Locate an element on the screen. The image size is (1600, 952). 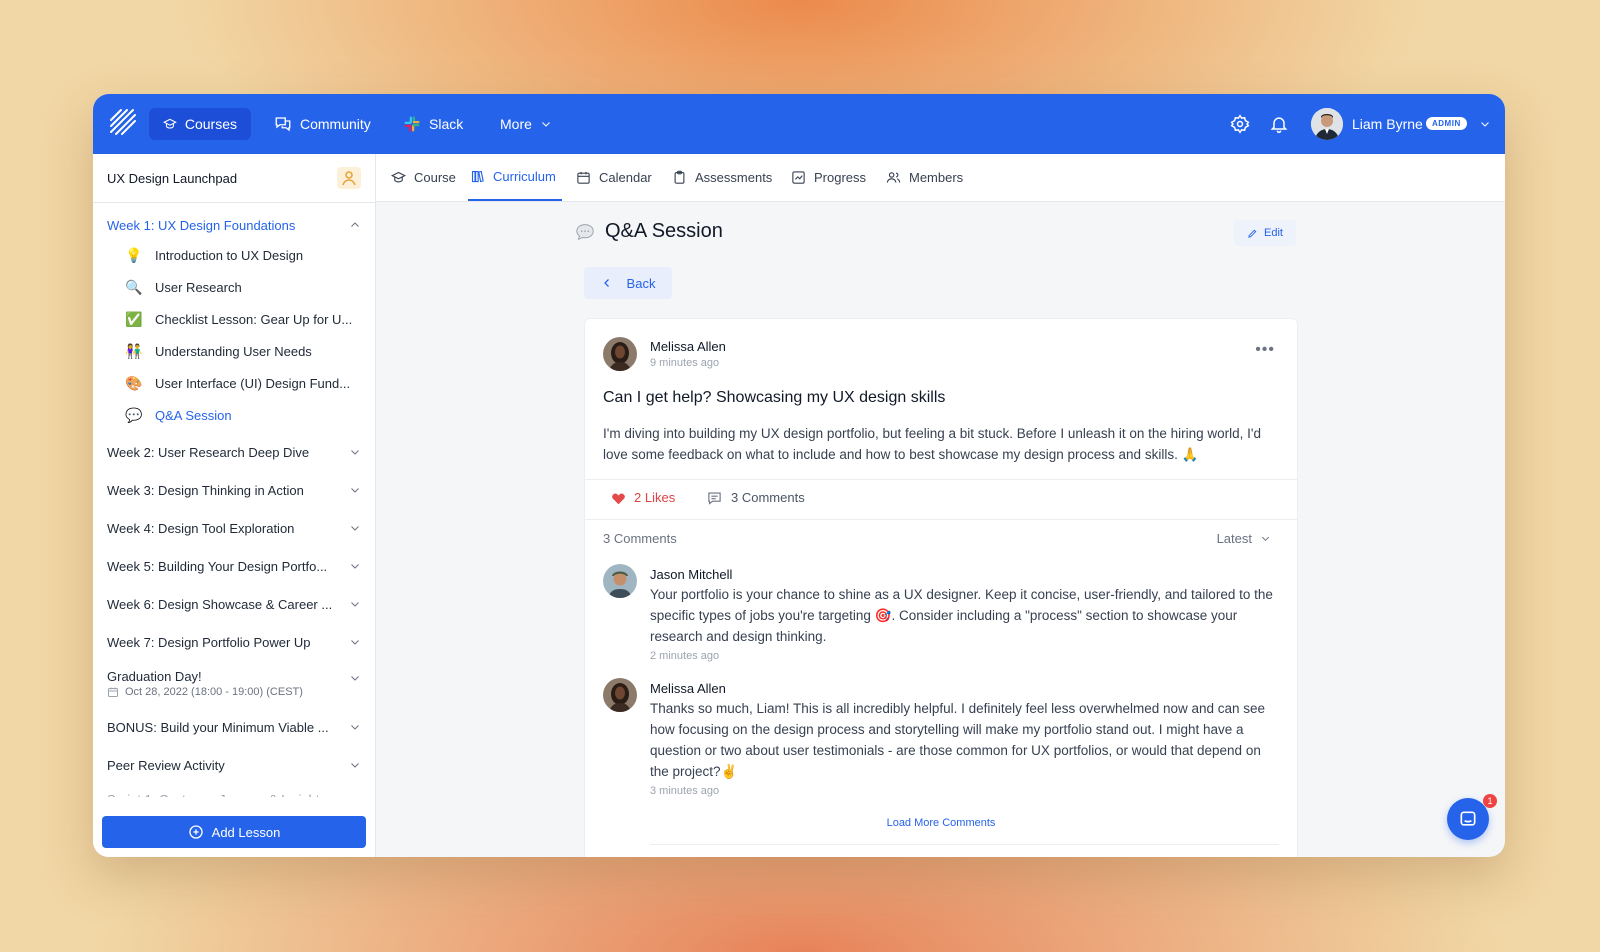
lesson-item: 👫 Understanding User Needs is located at coordinates (218, 351).